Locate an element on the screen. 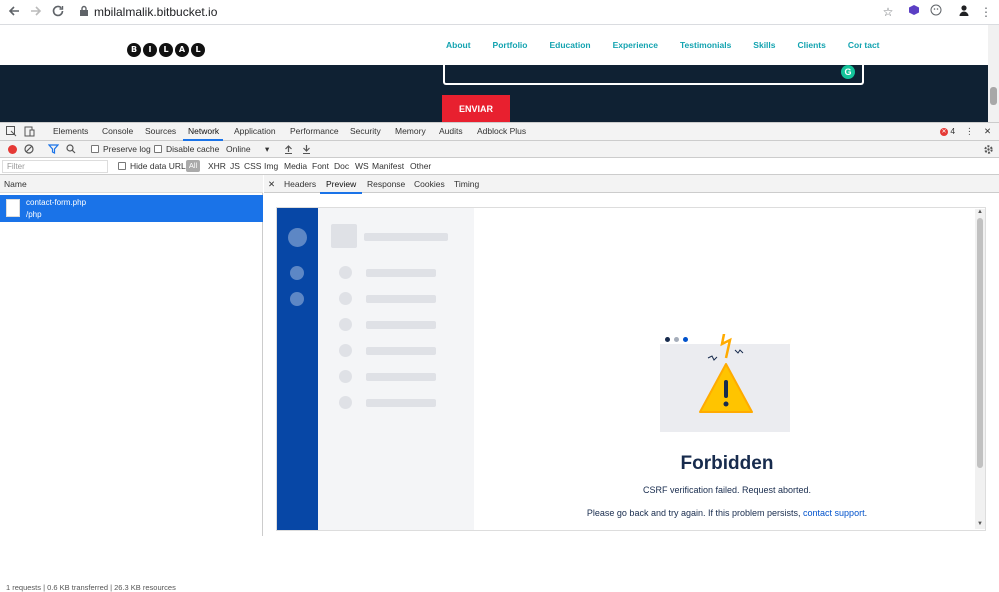 This screenshot has height=592, width=999. request-path: /php is located at coordinates (34, 214).